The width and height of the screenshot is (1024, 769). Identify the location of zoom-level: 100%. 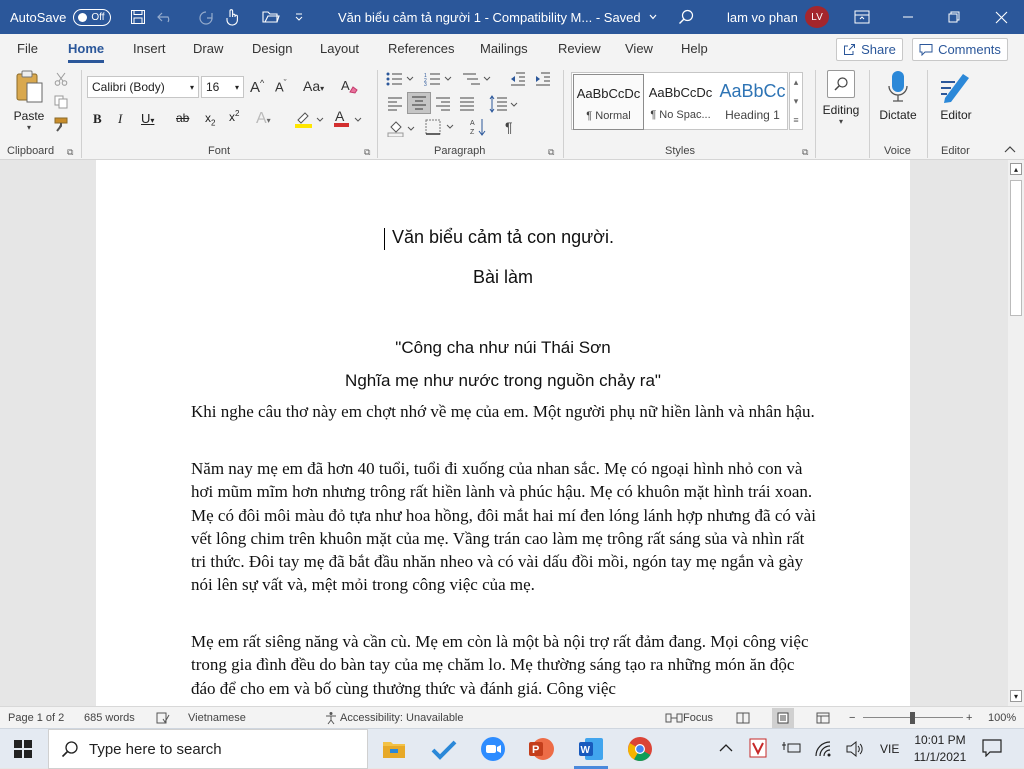
(1002, 718).